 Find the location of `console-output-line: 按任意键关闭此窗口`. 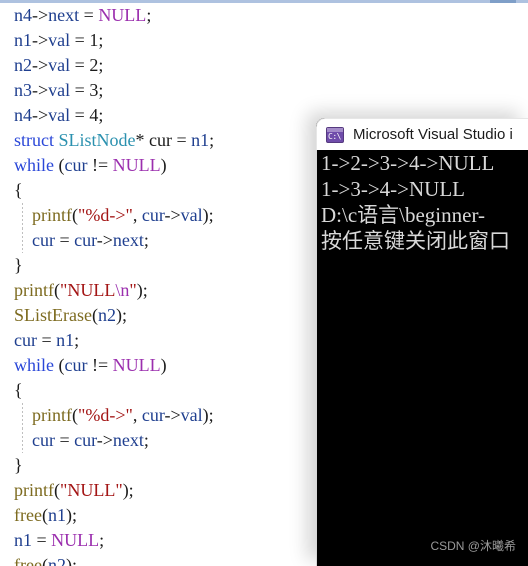

console-output-line: 按任意键关闭此窗口 is located at coordinates (415, 241).